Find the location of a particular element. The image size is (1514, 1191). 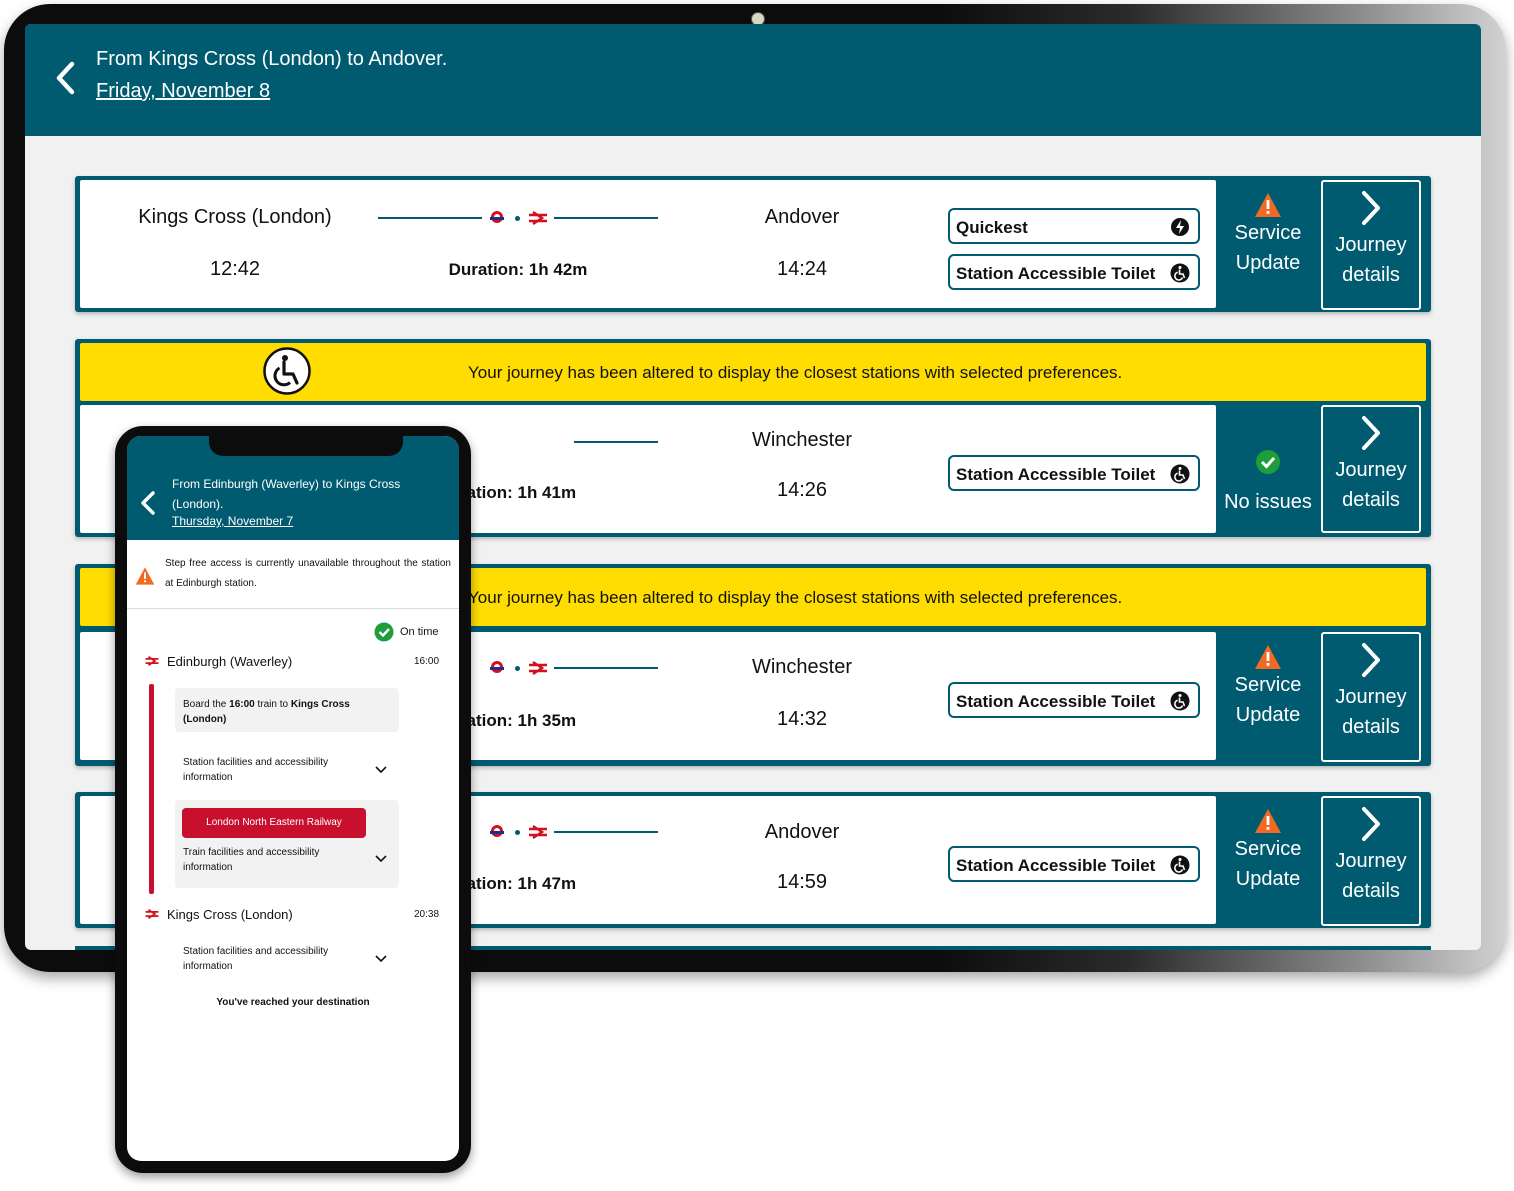

origin-station: Edinburgh (Waverley) is located at coordinates (230, 661).